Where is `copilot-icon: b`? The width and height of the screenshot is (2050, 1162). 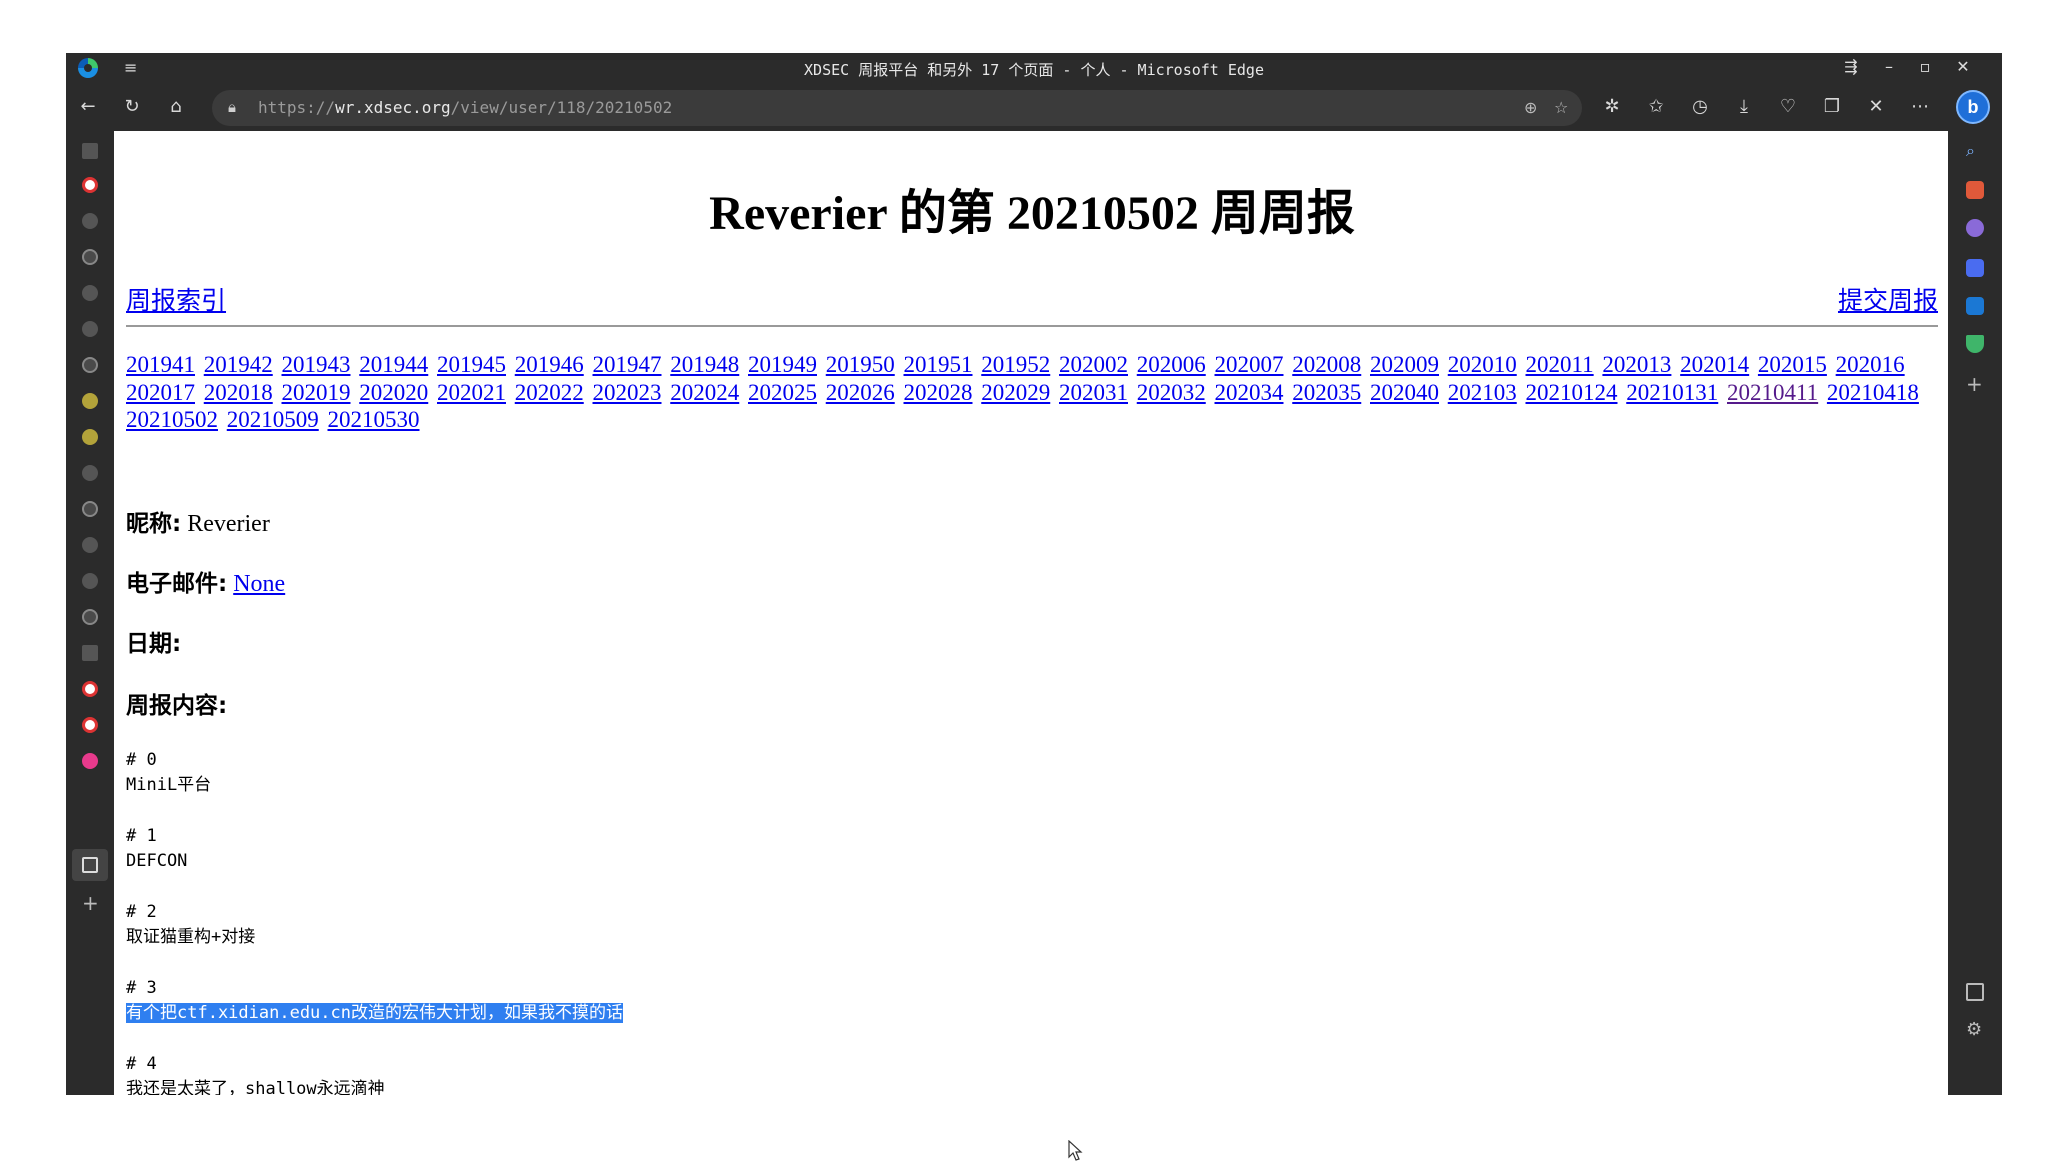 copilot-icon: b is located at coordinates (1973, 107).